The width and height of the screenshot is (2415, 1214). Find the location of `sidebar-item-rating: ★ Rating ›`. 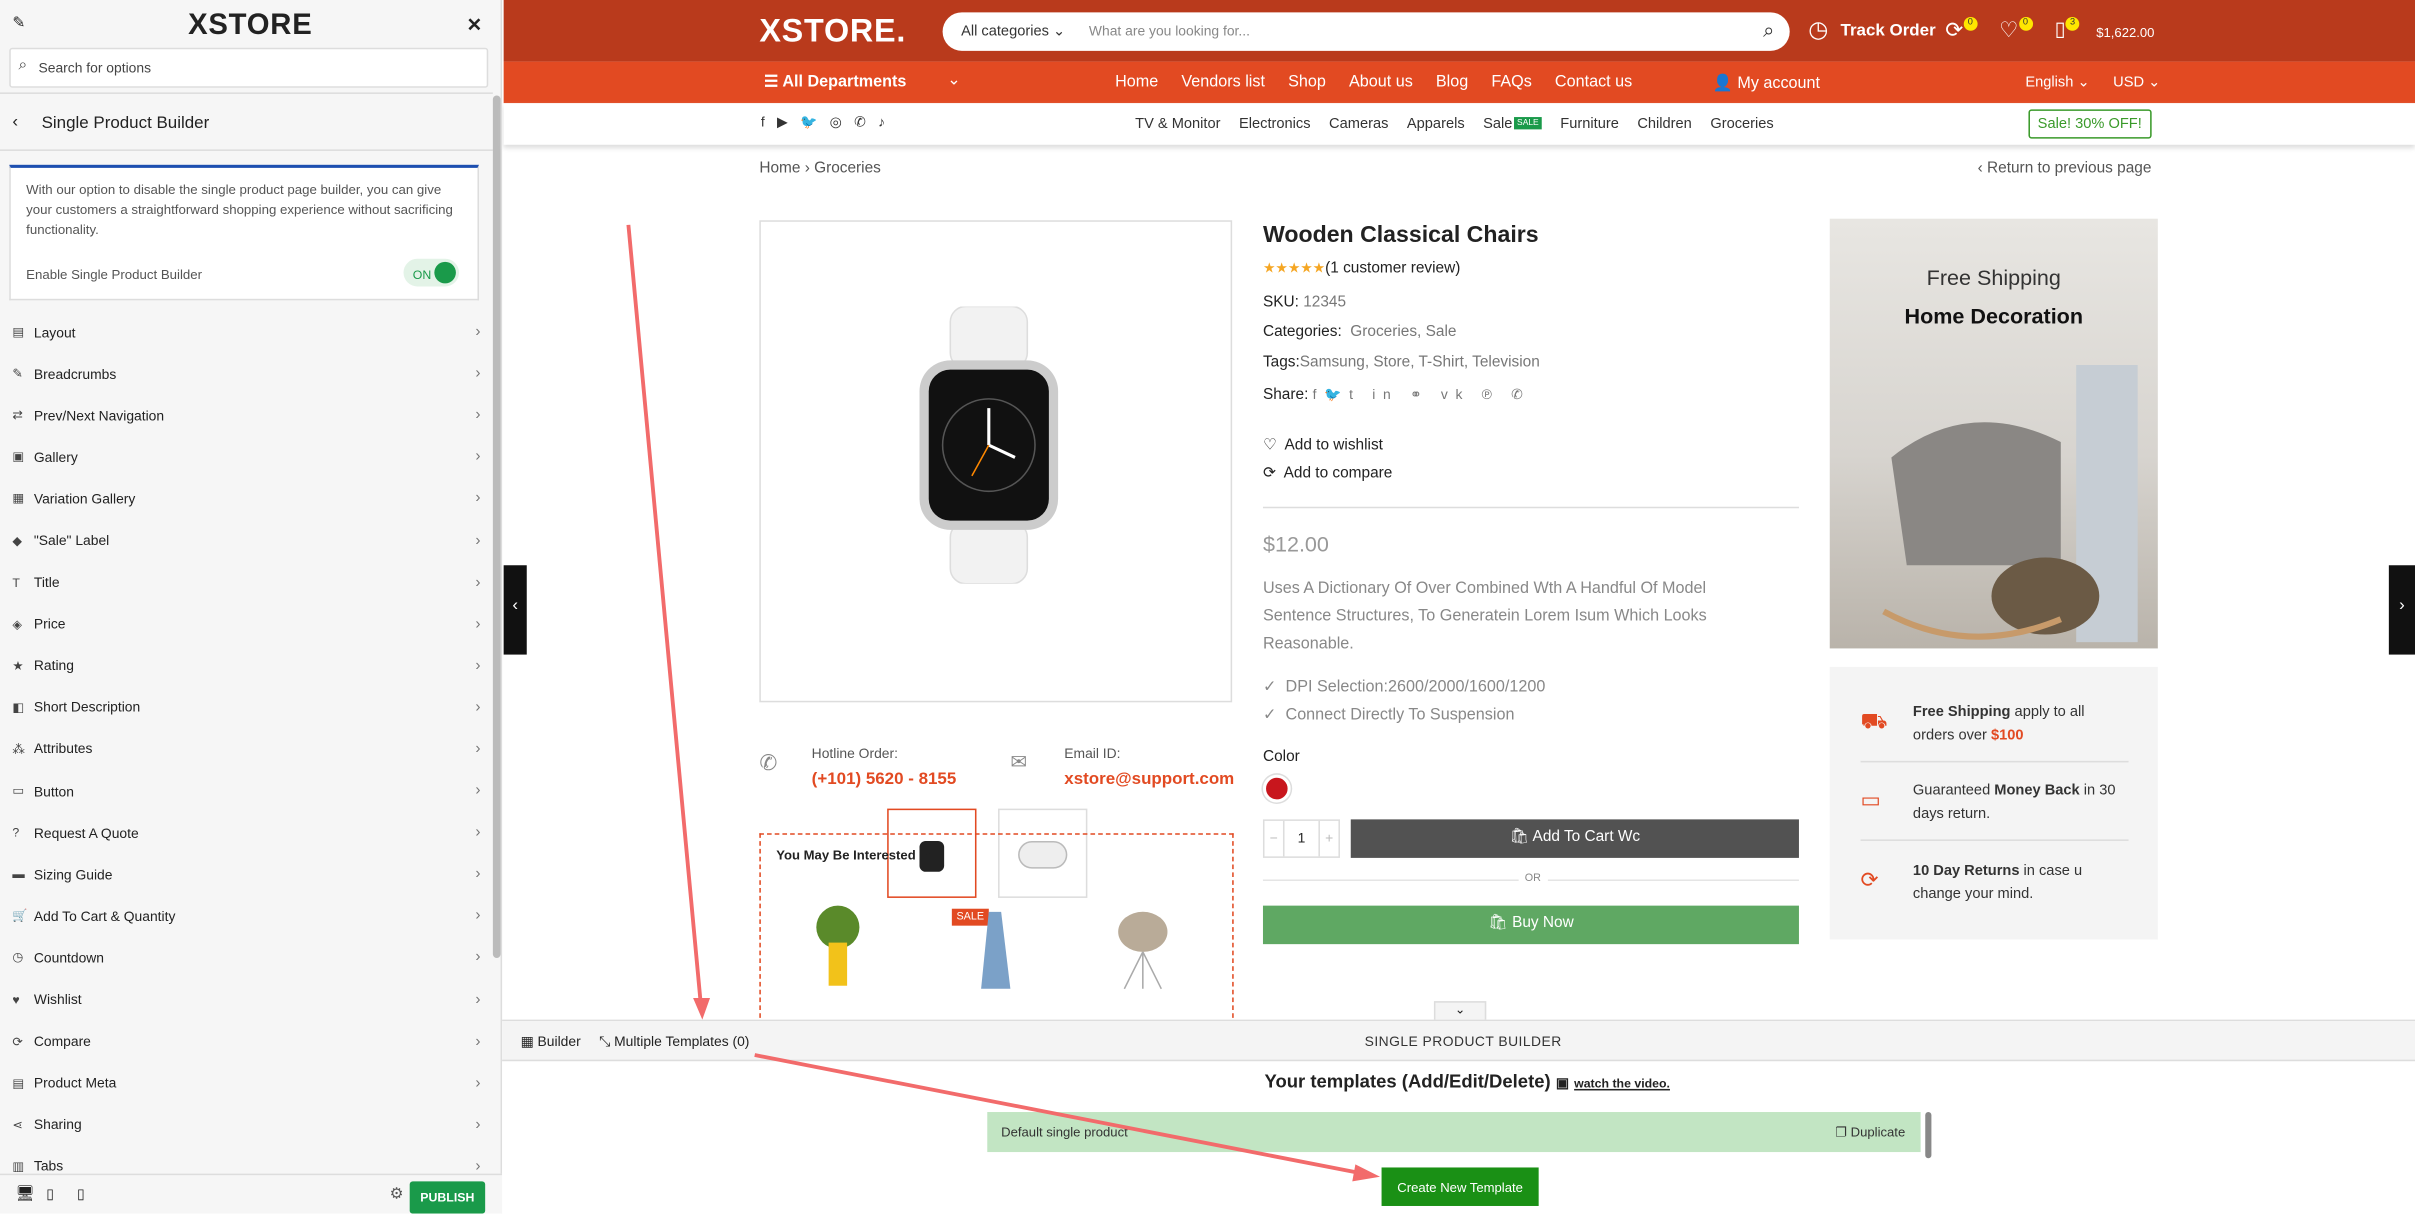

sidebar-item-rating: ★ Rating › is located at coordinates (246, 666).